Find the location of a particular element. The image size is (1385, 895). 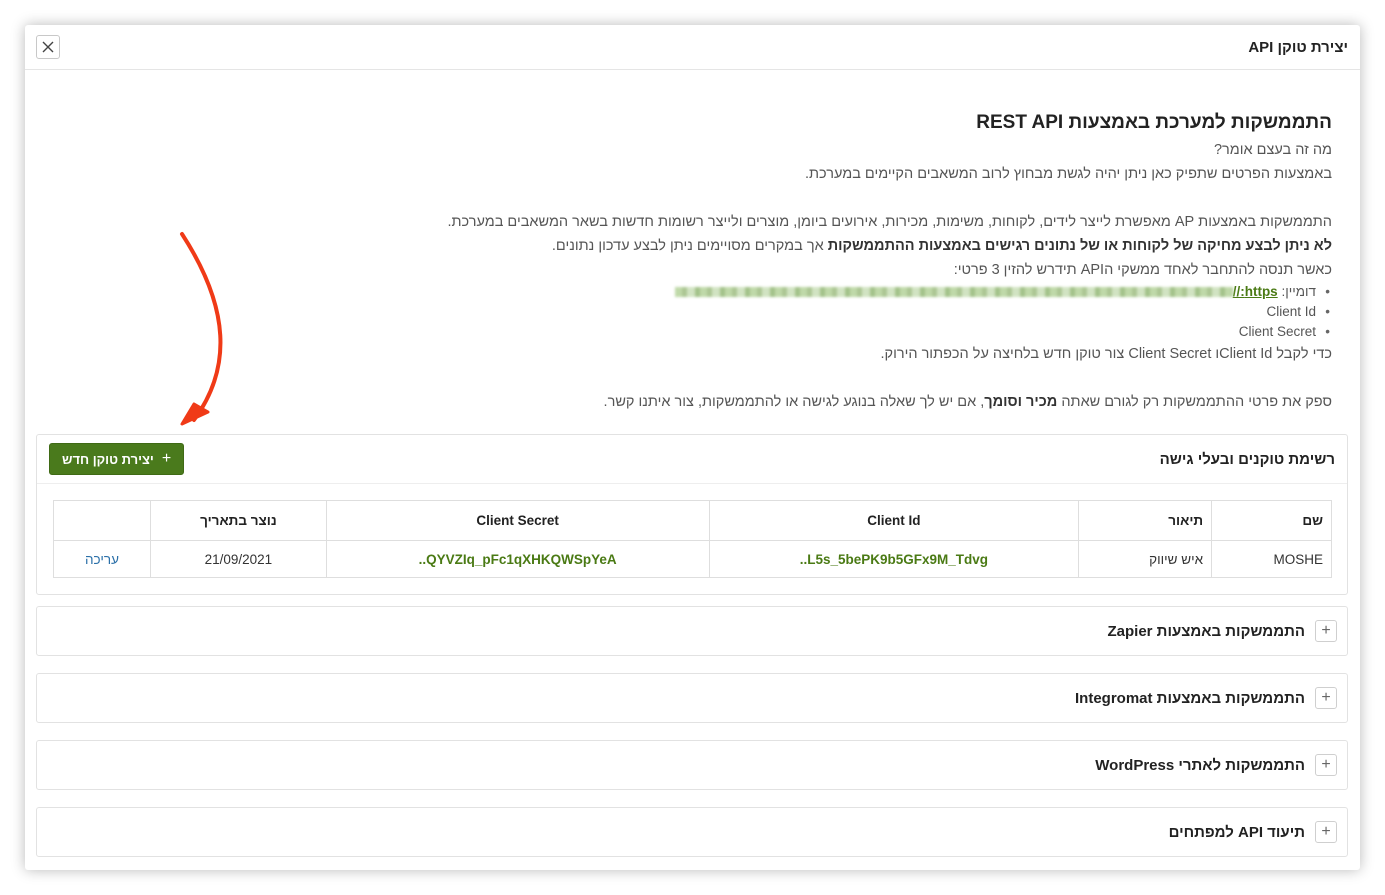

tokens-panel-header: רשימת טוקנים ובעלי גישה + יצירת טוקן חדש is located at coordinates (692, 459).